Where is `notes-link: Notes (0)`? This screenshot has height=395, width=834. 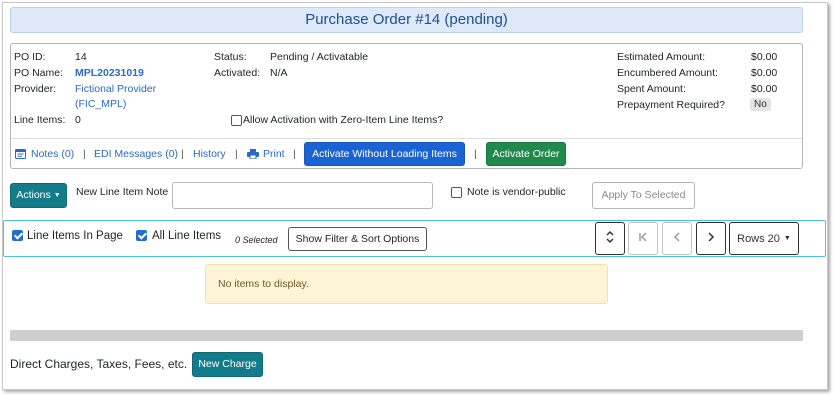
notes-link: Notes (0) is located at coordinates (52, 154).